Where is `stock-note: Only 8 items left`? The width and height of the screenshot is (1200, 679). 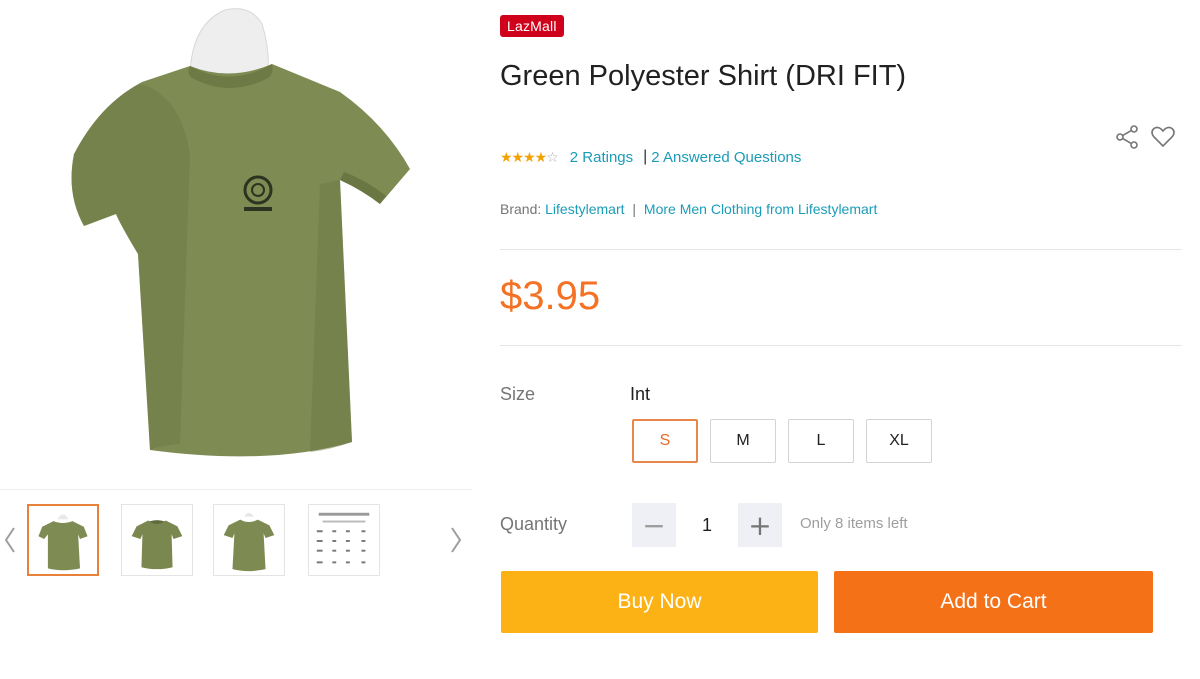
stock-note: Only 8 items left is located at coordinates (854, 523).